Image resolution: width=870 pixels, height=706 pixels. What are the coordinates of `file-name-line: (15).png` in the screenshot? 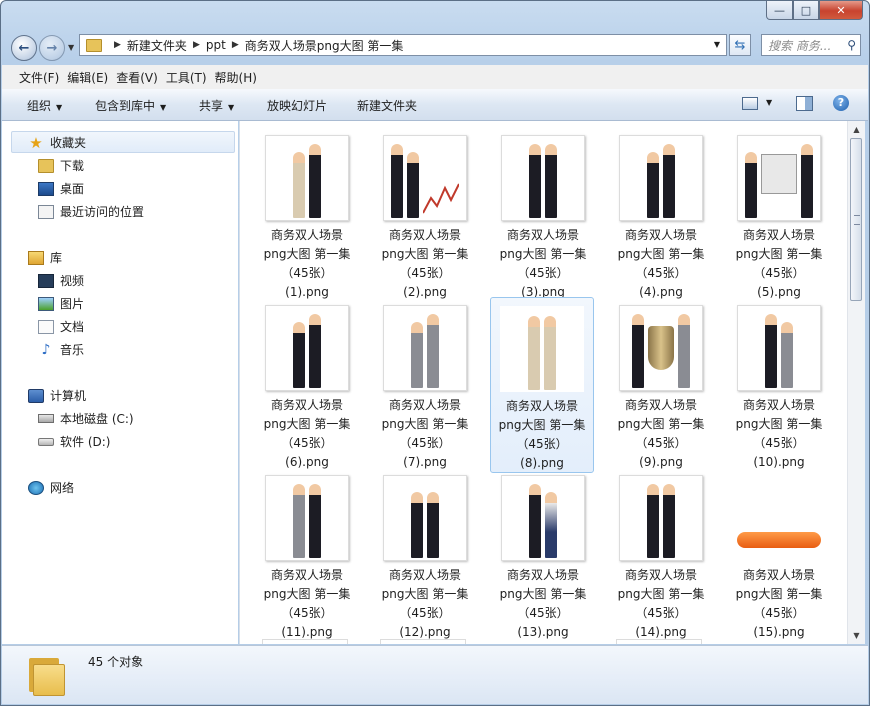 It's located at (779, 632).